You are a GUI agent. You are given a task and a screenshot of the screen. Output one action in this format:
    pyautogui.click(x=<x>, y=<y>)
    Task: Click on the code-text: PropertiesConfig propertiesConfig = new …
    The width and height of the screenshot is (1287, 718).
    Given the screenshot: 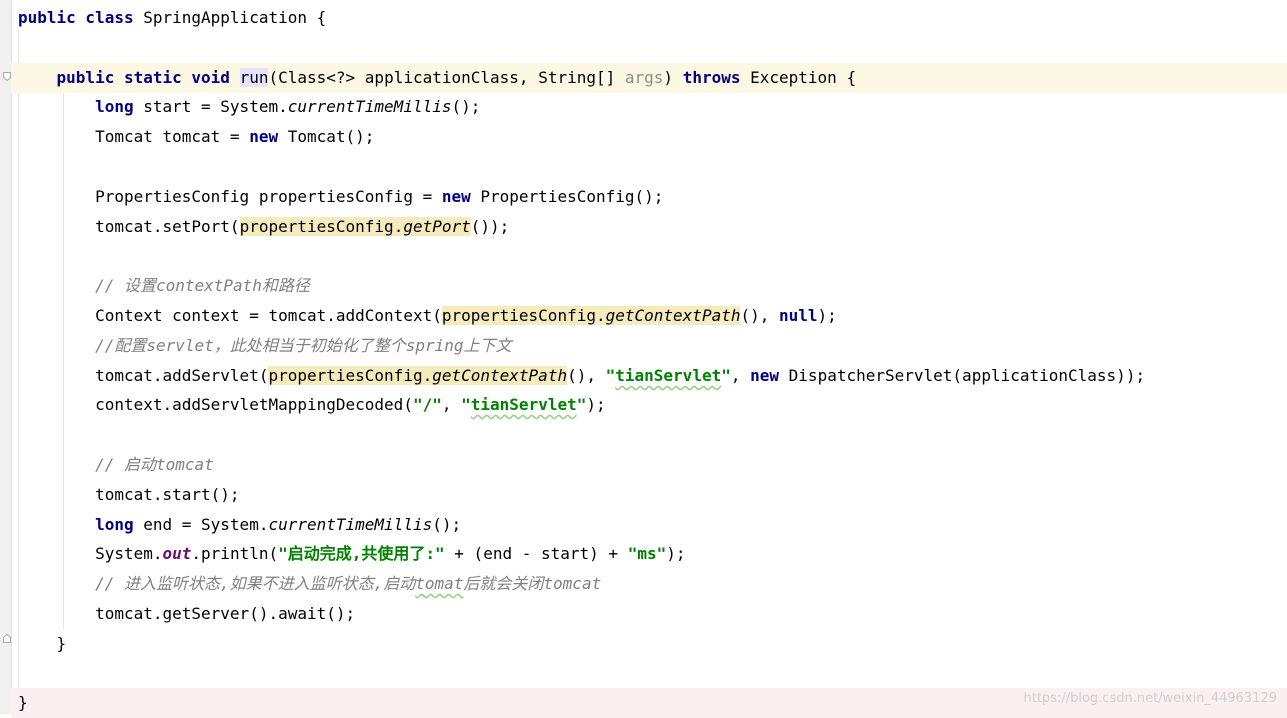 What is the action you would take?
    pyautogui.click(x=340, y=197)
    